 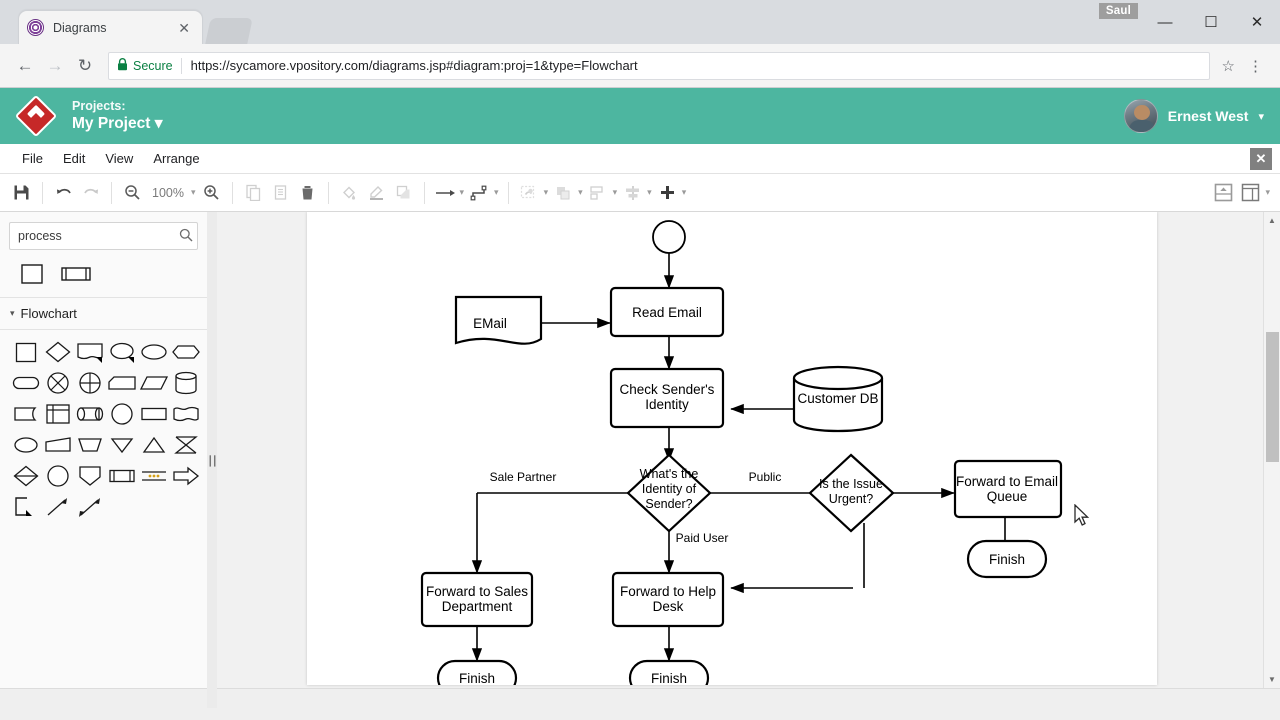 What do you see at coordinates (1193, 116) in the screenshot?
I see `user-menu: Ernest West ▾` at bounding box center [1193, 116].